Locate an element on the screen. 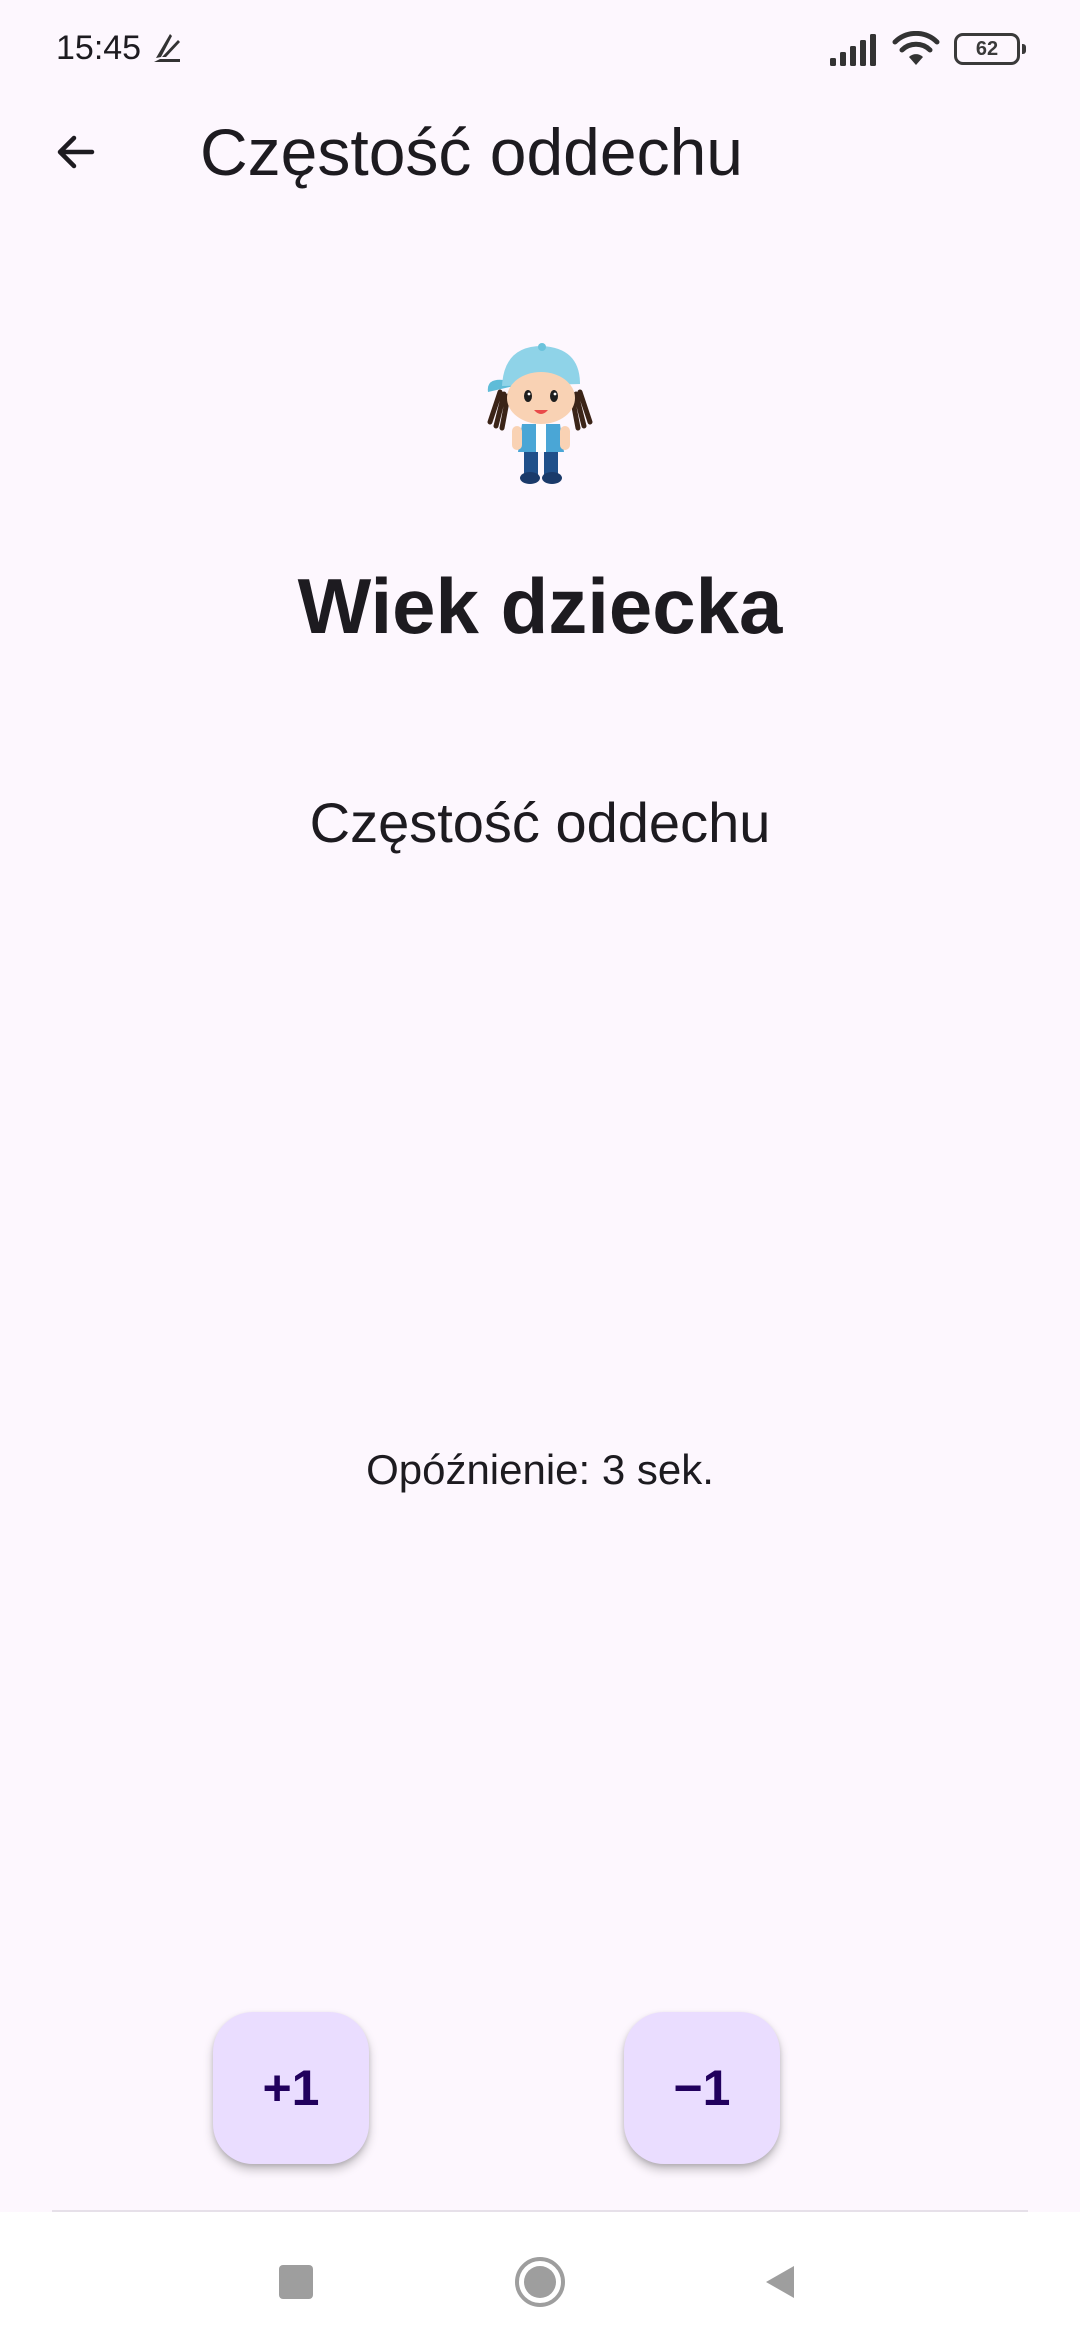 Image resolution: width=1080 pixels, height=2340 pixels. arrow-back-icon is located at coordinates (76, 152).